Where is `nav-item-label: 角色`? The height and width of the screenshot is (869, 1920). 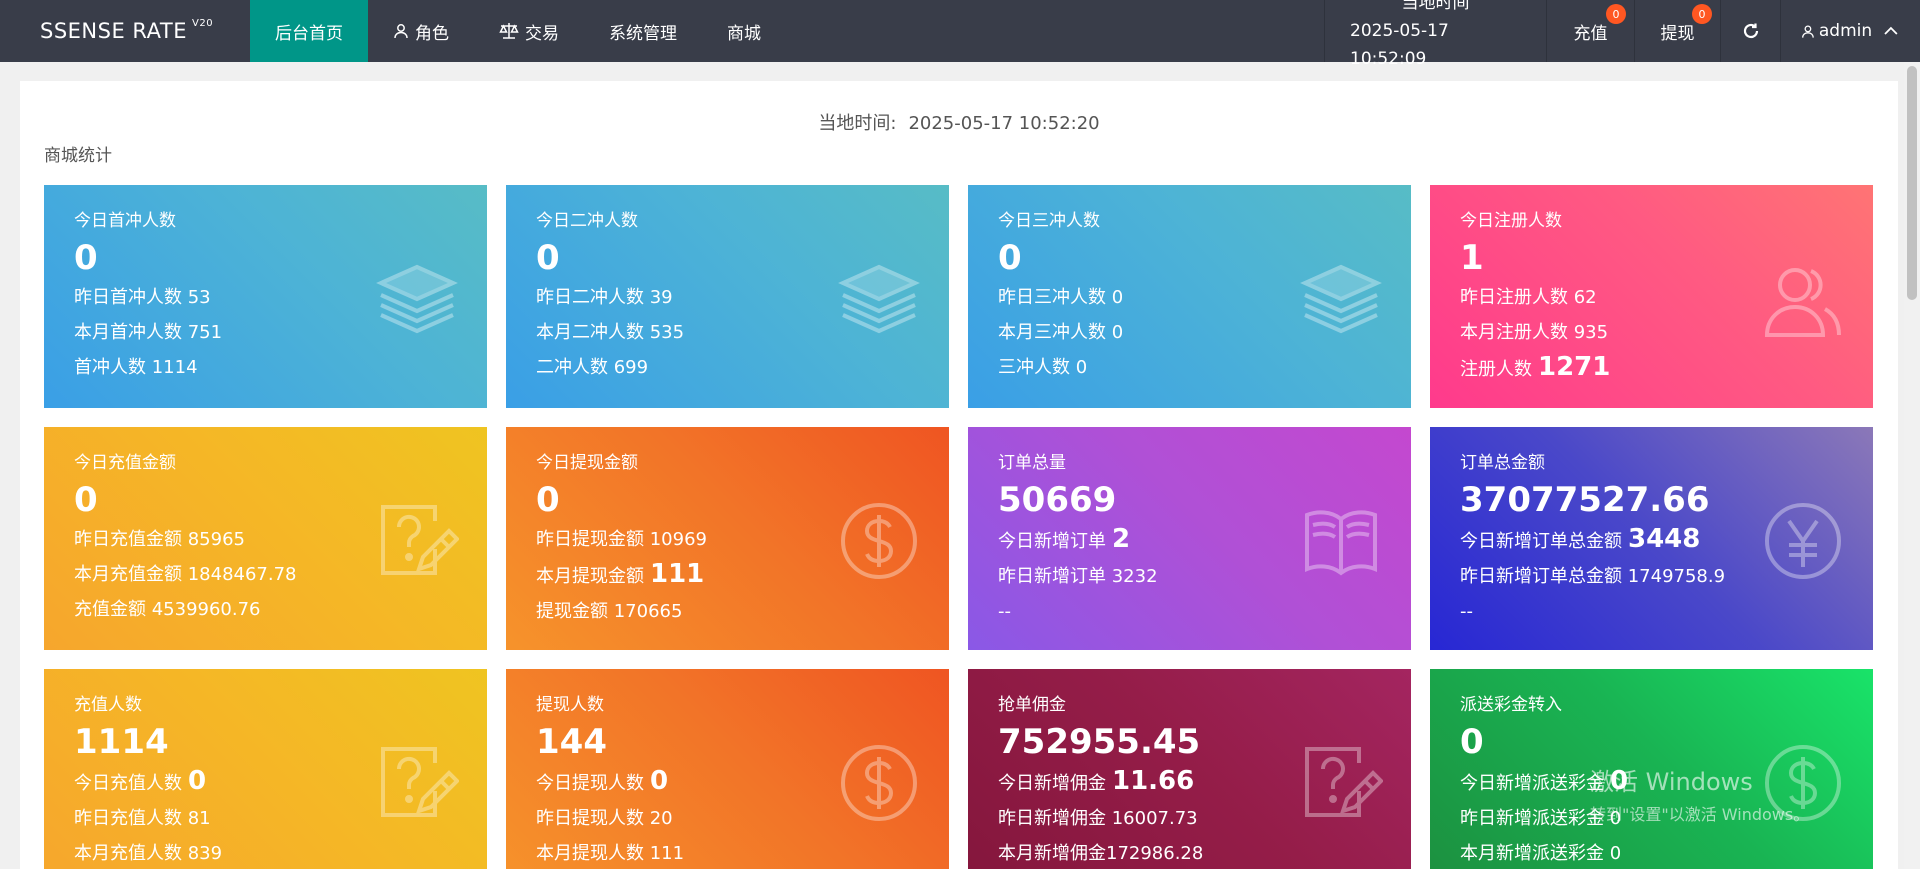 nav-item-label: 角色 is located at coordinates (432, 33).